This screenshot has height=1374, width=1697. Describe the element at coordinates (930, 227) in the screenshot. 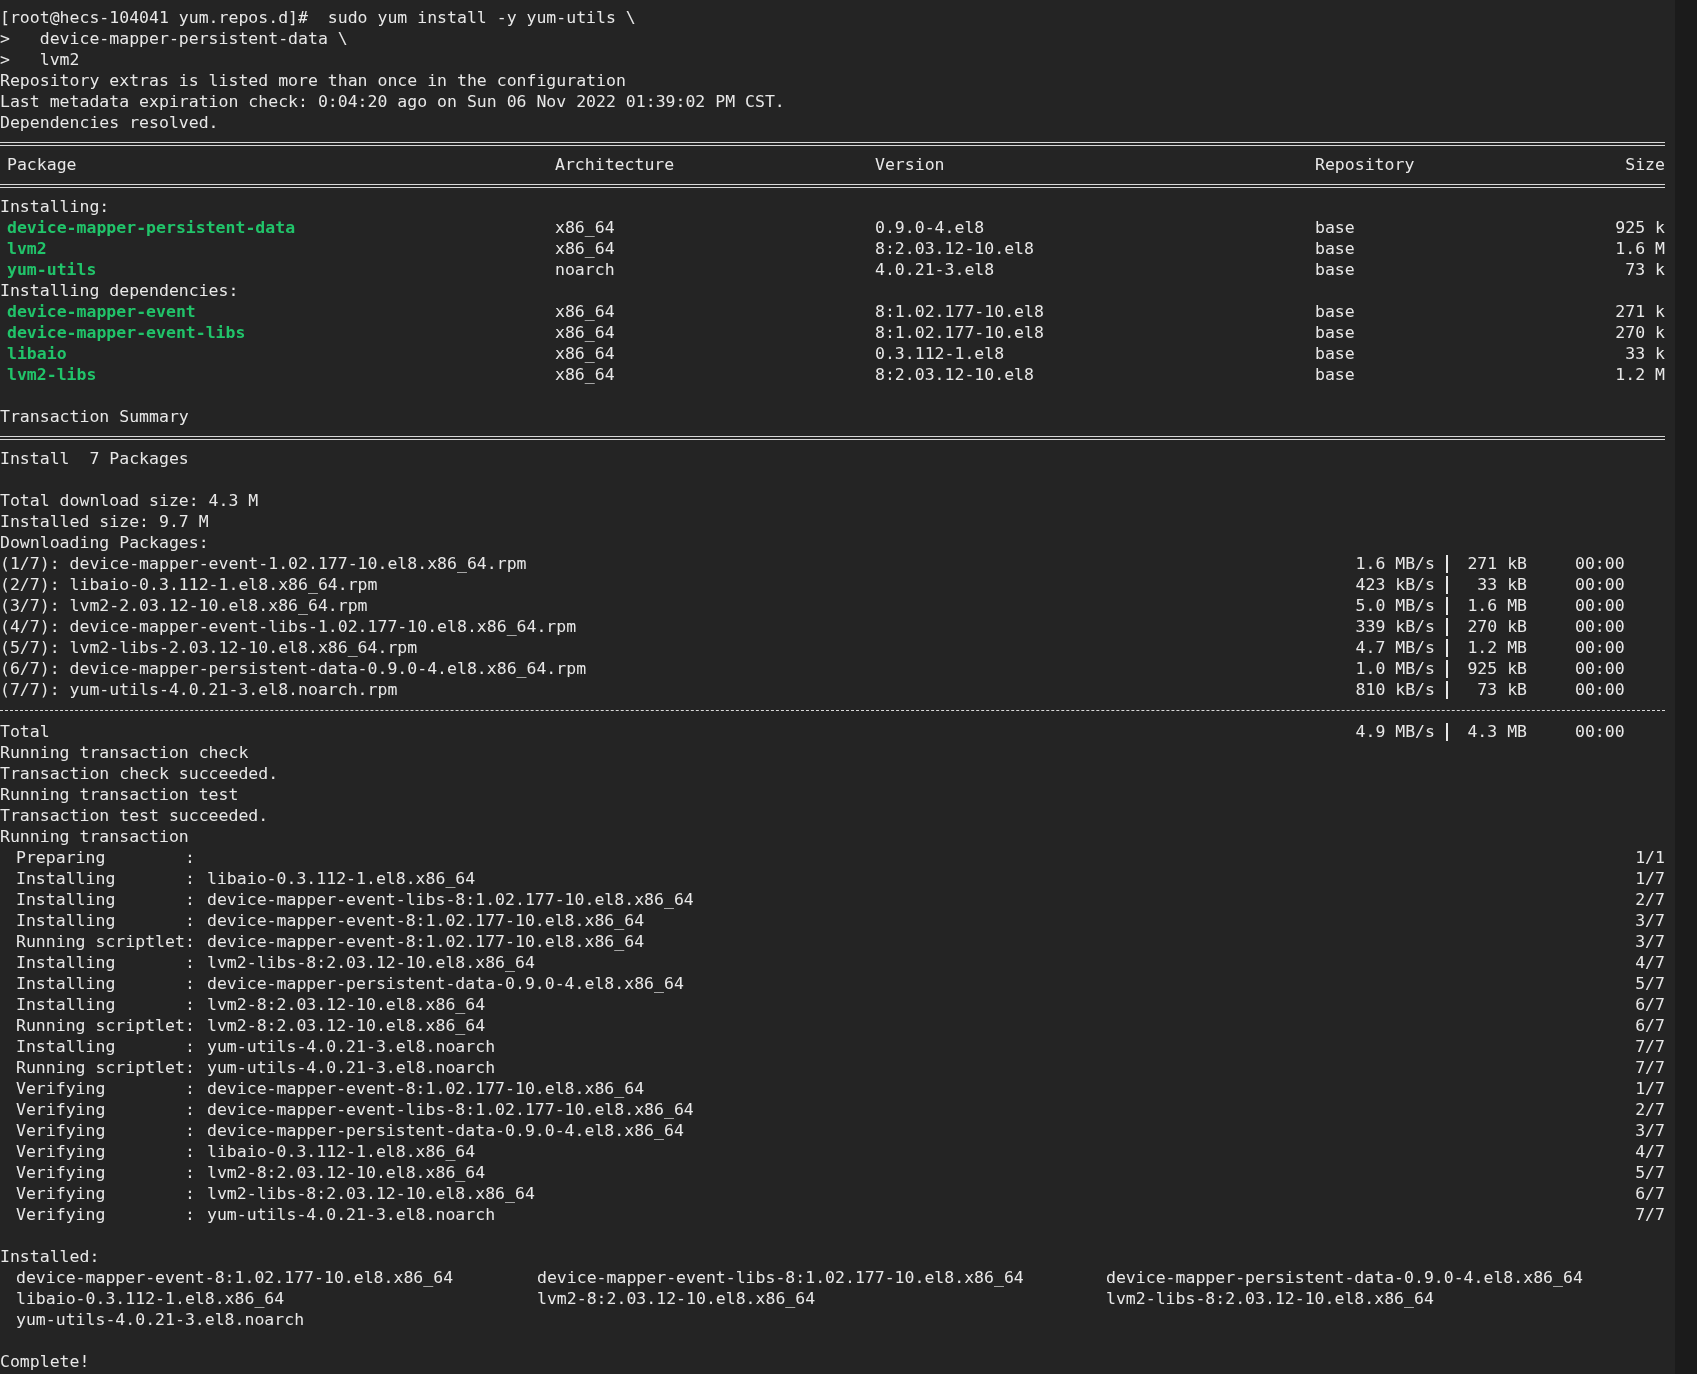

I see `package-version: 0.9.0-4.el8` at that location.